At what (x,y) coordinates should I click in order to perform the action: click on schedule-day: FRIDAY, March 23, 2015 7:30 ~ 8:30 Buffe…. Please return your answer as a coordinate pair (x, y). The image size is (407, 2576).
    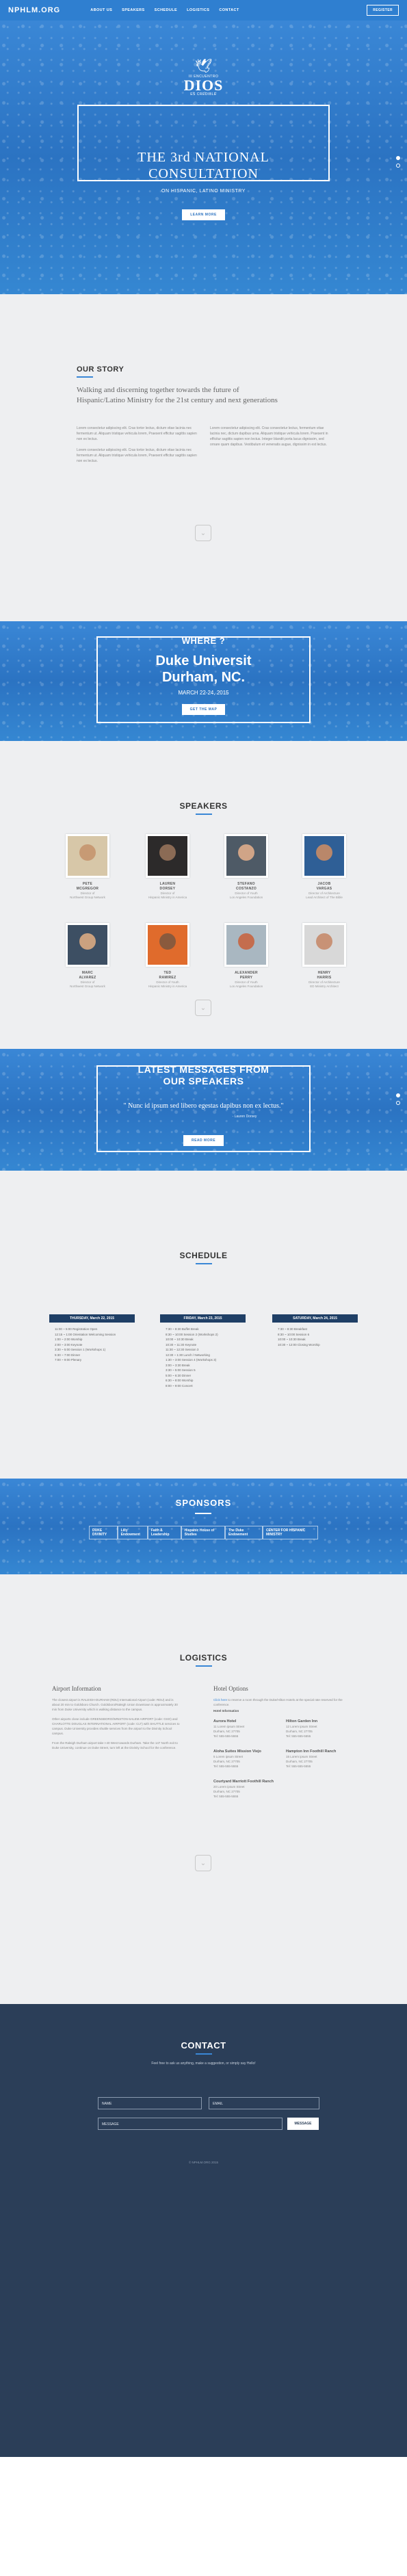
    Looking at the image, I should click on (203, 1351).